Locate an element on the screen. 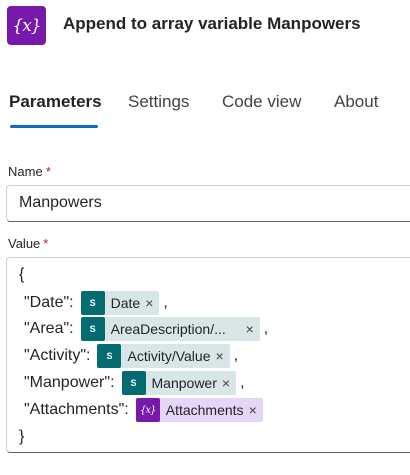 The image size is (410, 475). dynamic-content-token-manpower: S Manpower × is located at coordinates (179, 383).